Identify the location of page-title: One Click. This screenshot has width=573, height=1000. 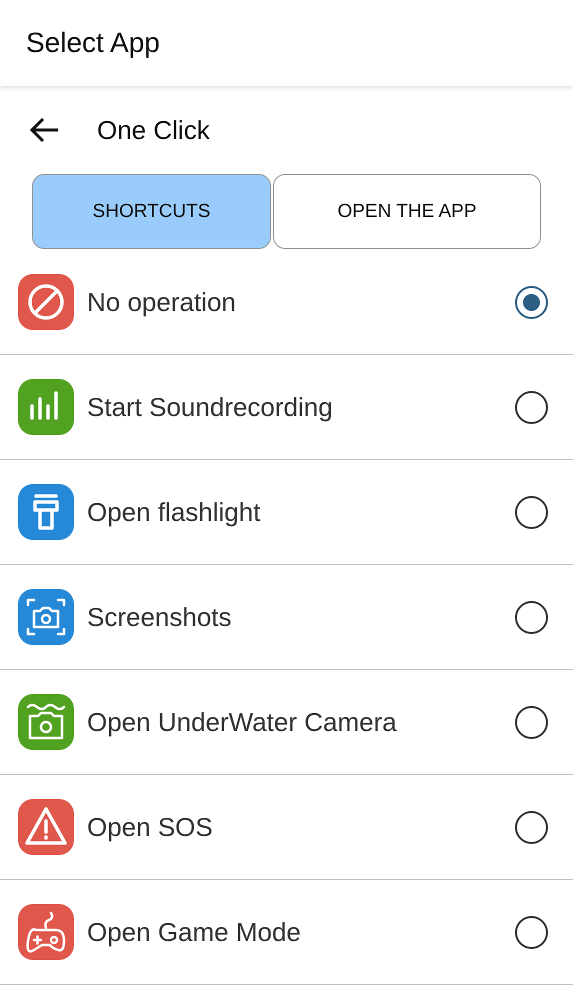
(153, 130).